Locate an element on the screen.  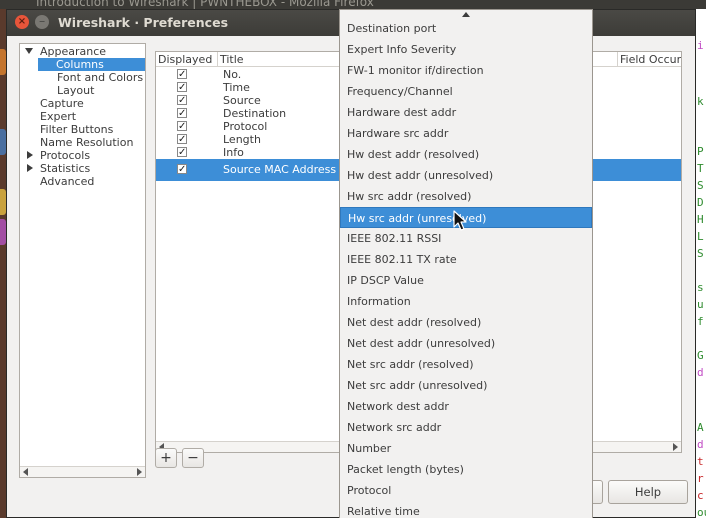
dropdown-item: Number is located at coordinates (466, 448).